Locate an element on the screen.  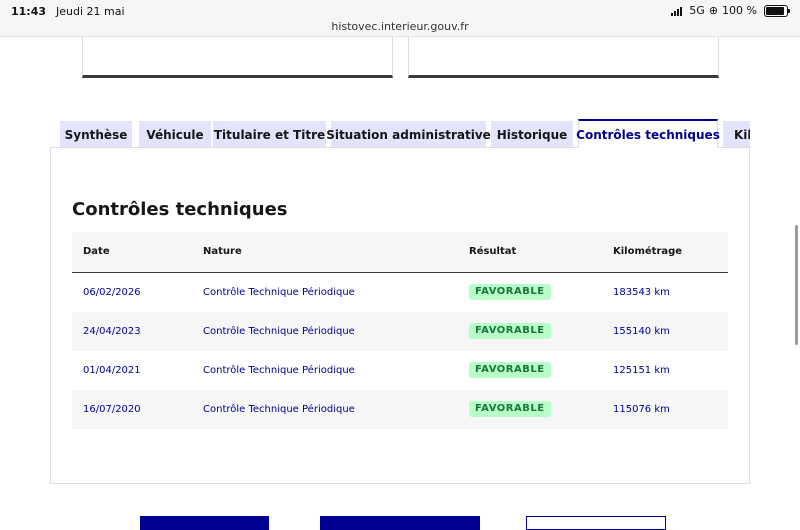
tab-kilometrage: Kilométrage is located at coordinates (736, 134).